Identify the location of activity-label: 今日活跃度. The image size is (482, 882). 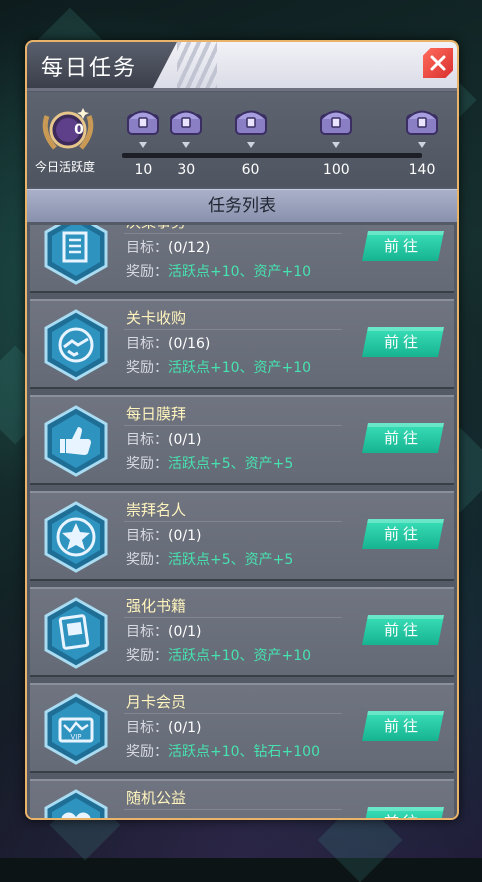
(65, 167).